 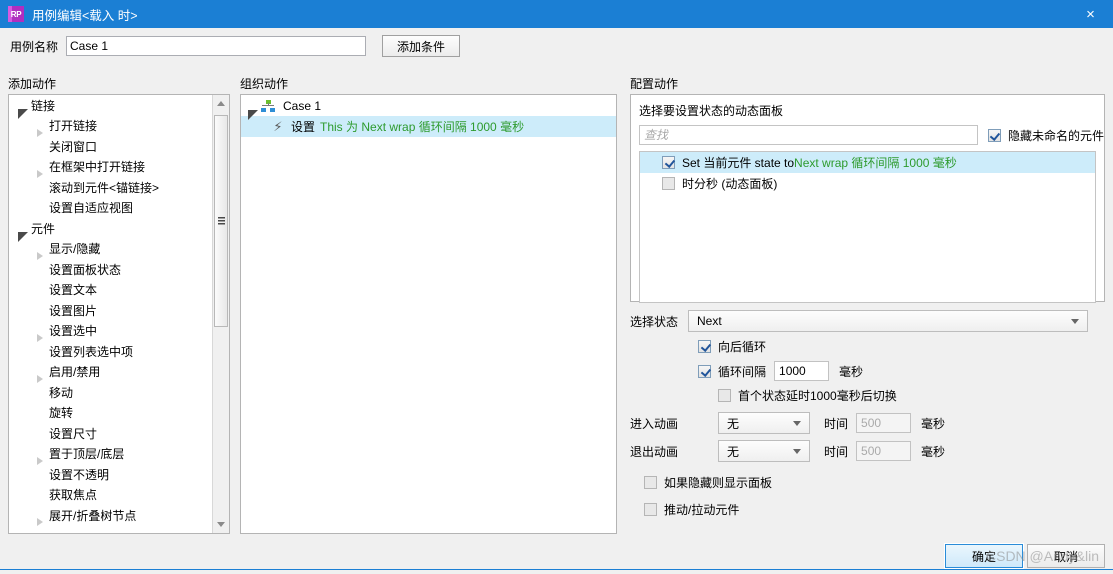 I want to click on action-tree-item-label: 在框架中打开链接, so click(x=97, y=167).